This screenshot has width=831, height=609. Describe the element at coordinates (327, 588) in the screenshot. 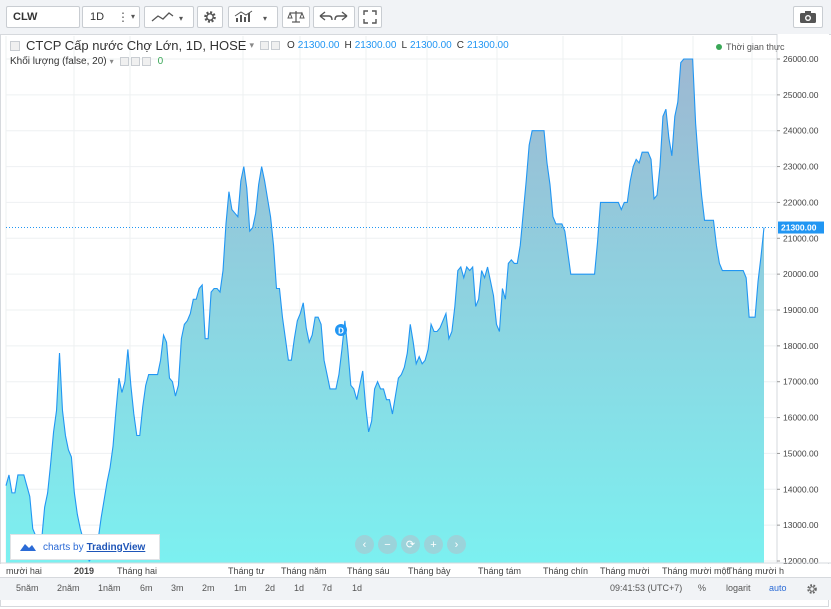

I see `range-7d-button: 7d` at that location.